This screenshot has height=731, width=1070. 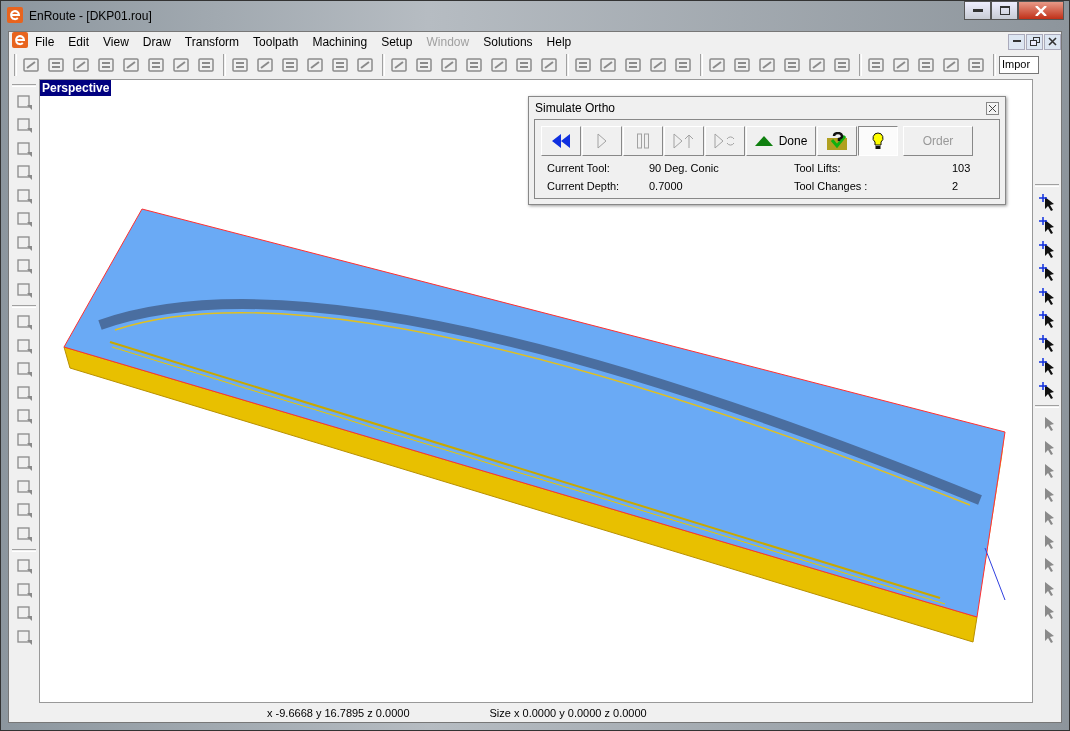 I want to click on stat-value: 0.7000, so click(x=666, y=186).